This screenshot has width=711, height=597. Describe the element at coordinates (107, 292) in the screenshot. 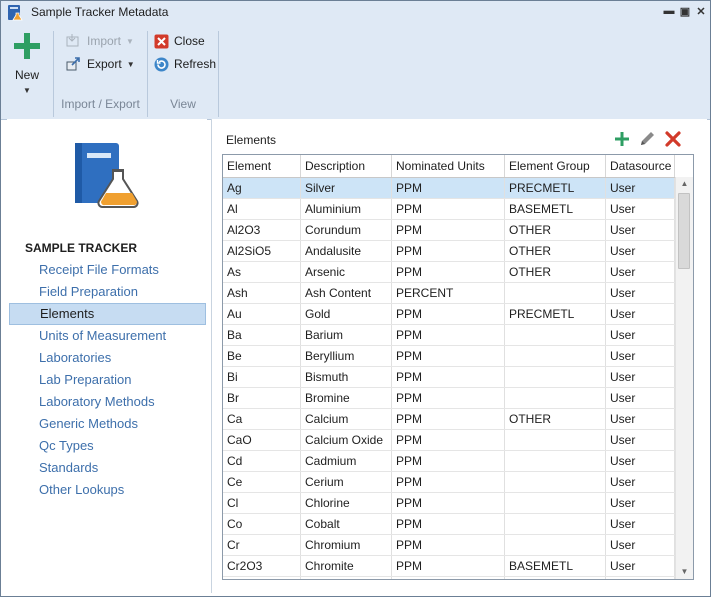

I see `sidebar-item-field-preparation: Field Preparation` at that location.